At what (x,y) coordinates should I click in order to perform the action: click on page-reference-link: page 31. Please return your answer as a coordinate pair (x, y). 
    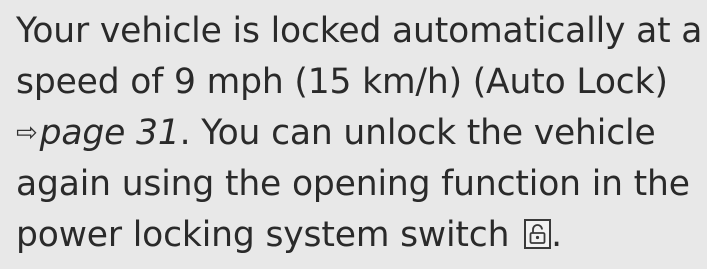
    Looking at the image, I should click on (110, 133).